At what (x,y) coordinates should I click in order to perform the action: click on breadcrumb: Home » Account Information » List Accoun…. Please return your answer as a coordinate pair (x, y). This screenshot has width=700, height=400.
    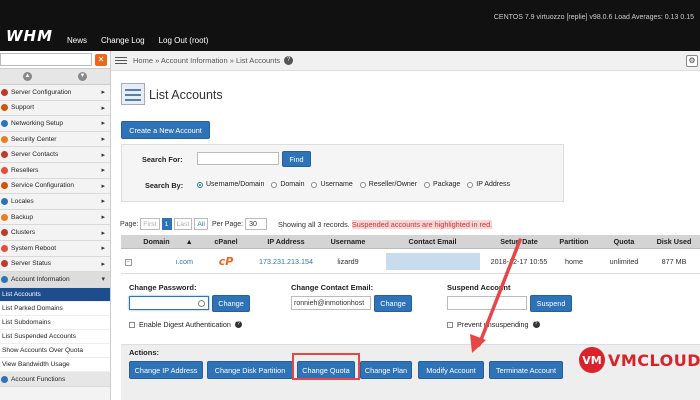
    Looking at the image, I should click on (207, 60).